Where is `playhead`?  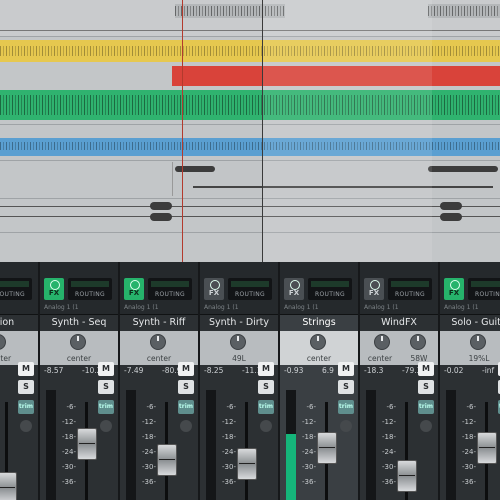
playhead is located at coordinates (262, 131).